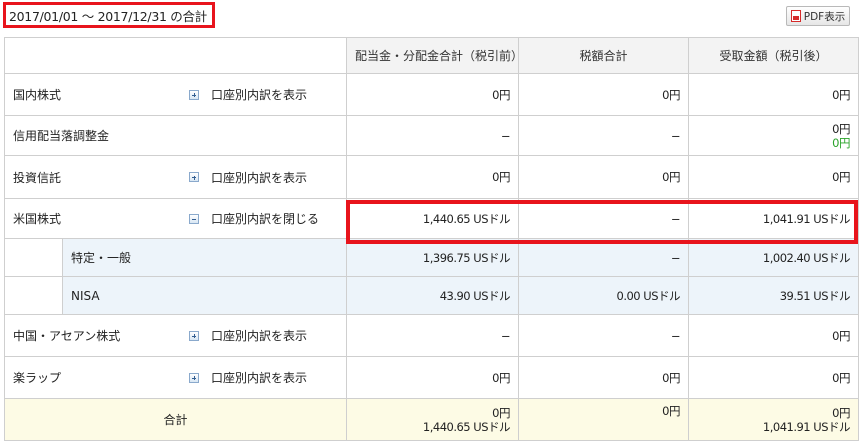  I want to click on total-gross-jpy: 0円, so click(501, 412).